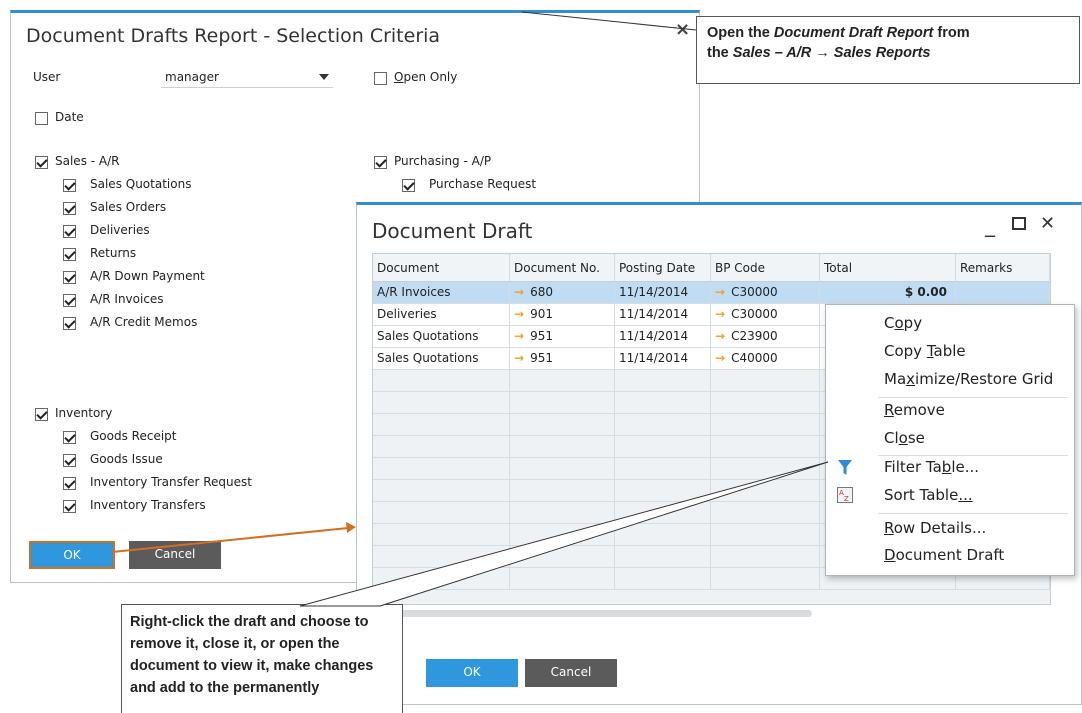 The width and height of the screenshot is (1082, 713). I want to click on date-checkbox, so click(41, 118).